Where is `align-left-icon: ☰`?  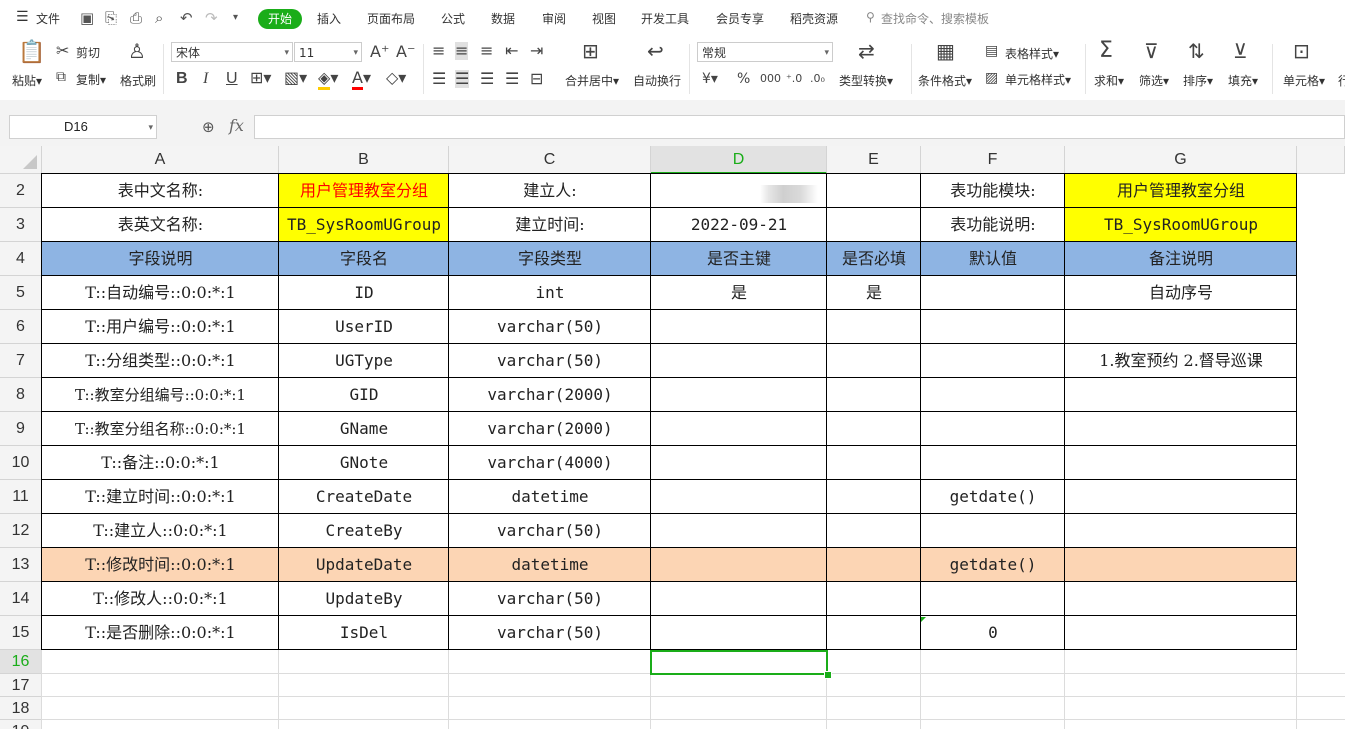 align-left-icon: ☰ is located at coordinates (439, 79).